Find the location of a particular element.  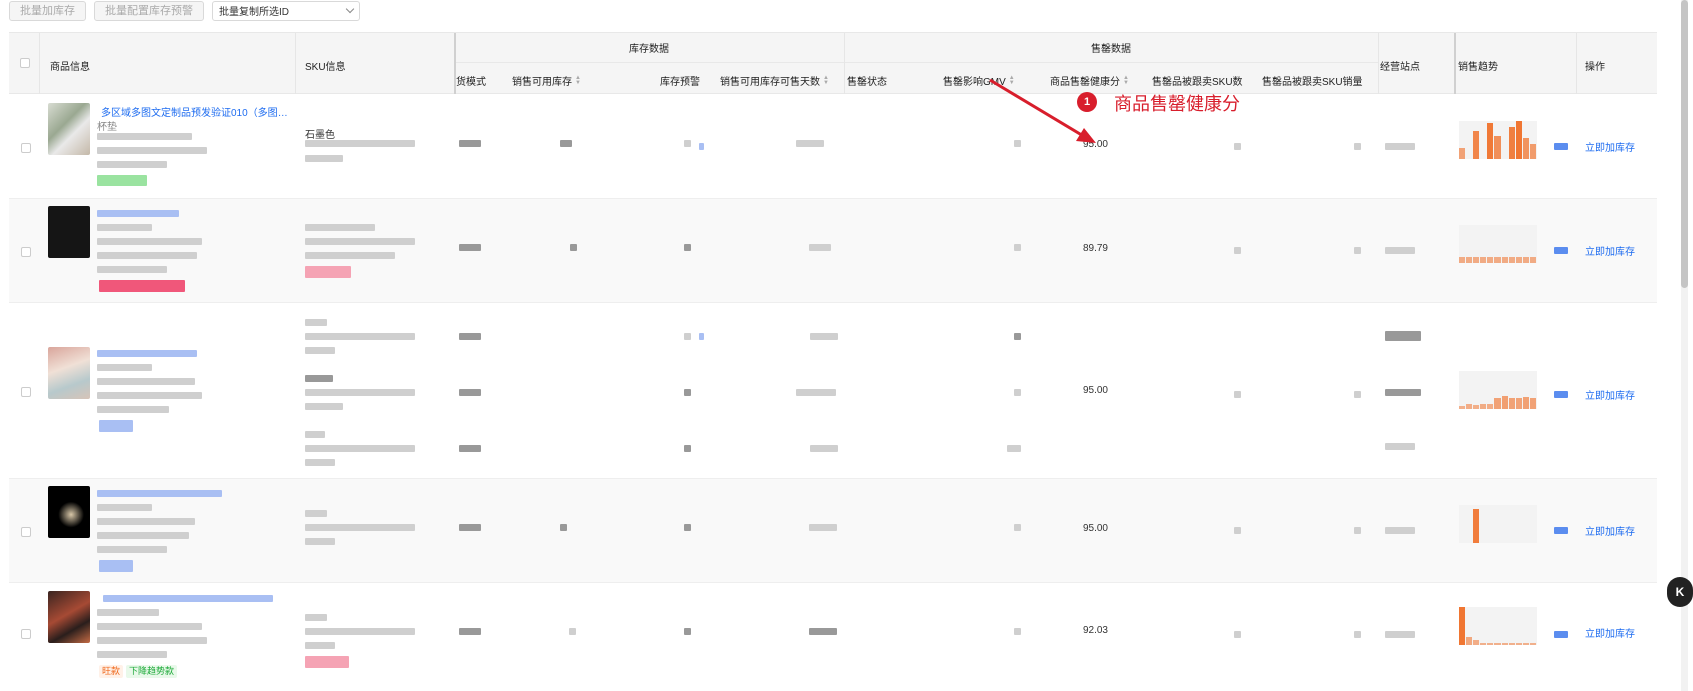

batch-add-stock-button: 批量加库存 is located at coordinates (47, 10).